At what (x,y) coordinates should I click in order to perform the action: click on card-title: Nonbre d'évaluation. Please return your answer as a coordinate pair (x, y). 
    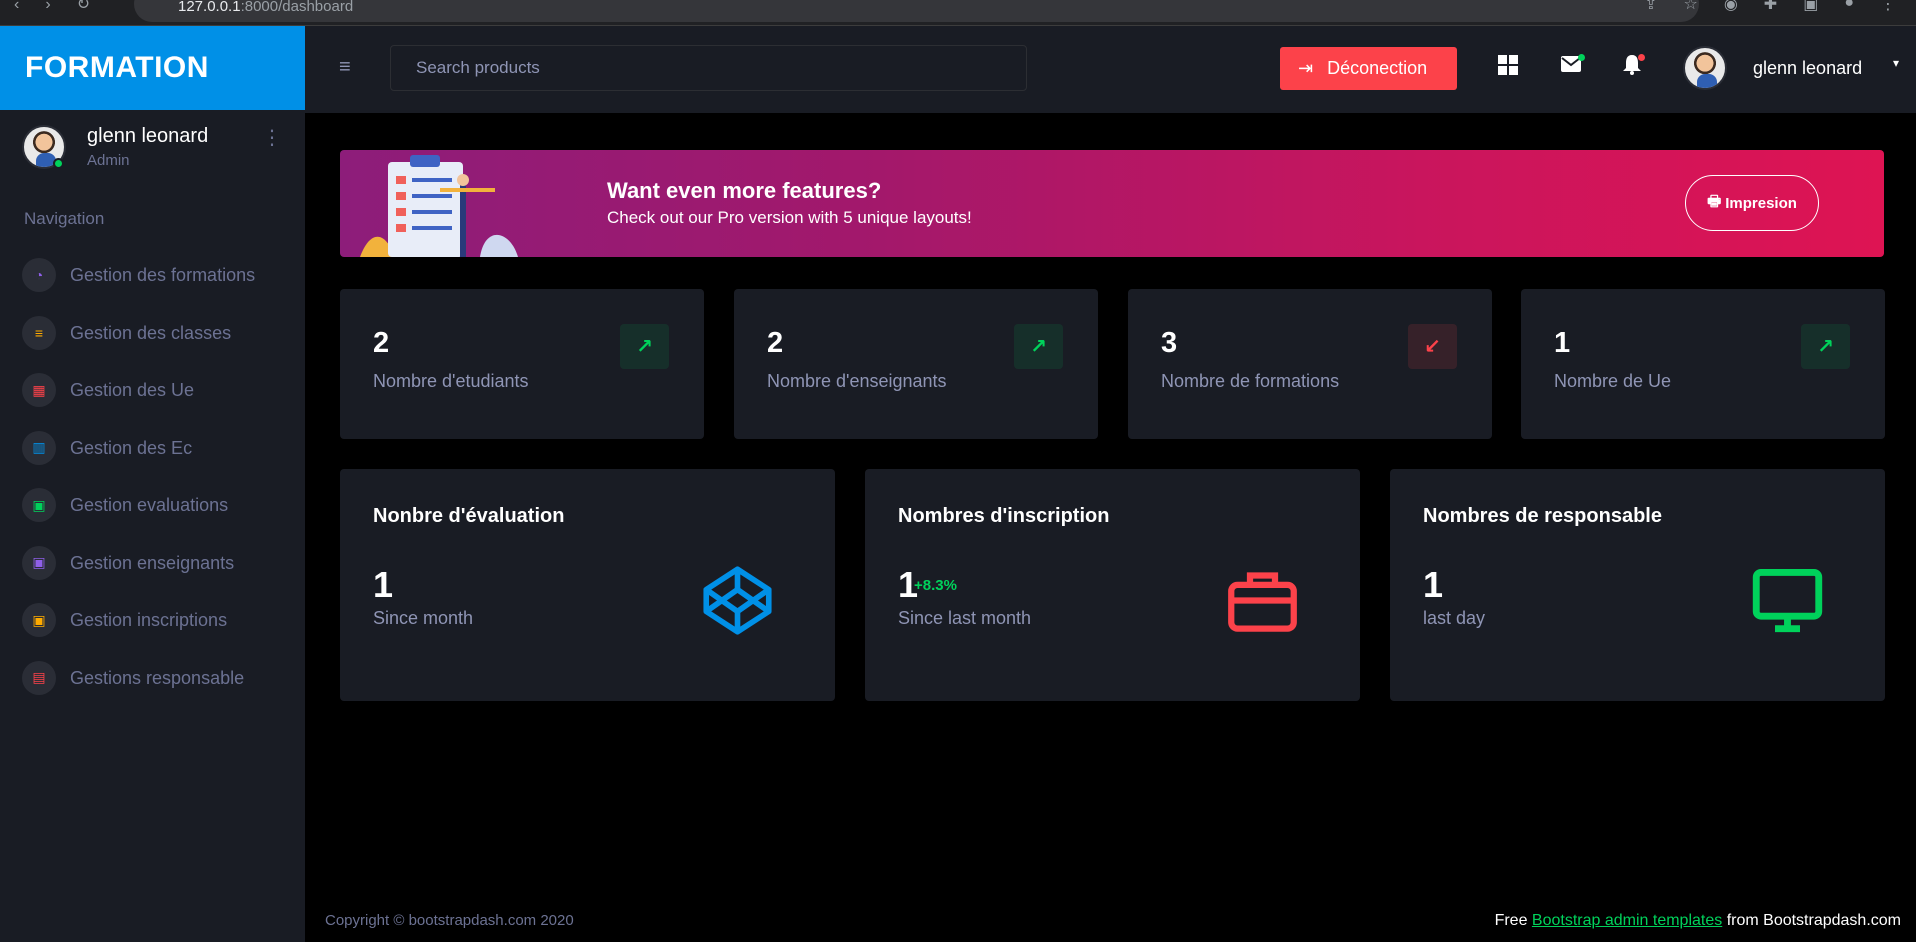
    Looking at the image, I should click on (469, 516).